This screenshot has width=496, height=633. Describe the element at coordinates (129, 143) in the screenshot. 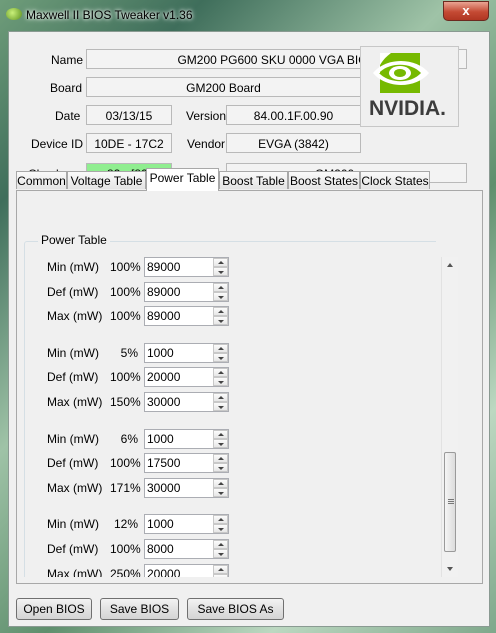

I see `device-id-field: 10DE - 17C2` at that location.